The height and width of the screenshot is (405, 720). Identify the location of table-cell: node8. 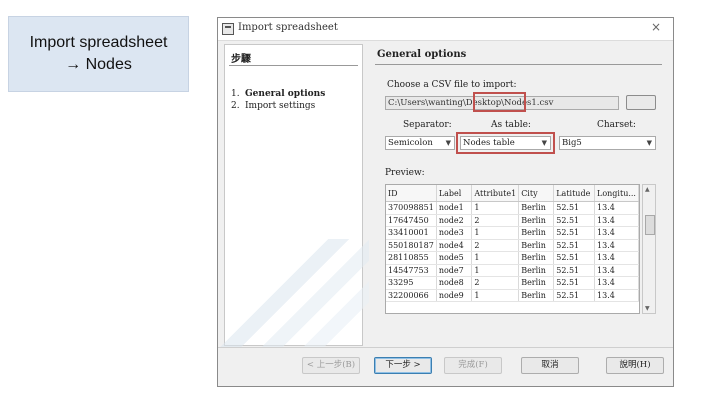
(454, 283).